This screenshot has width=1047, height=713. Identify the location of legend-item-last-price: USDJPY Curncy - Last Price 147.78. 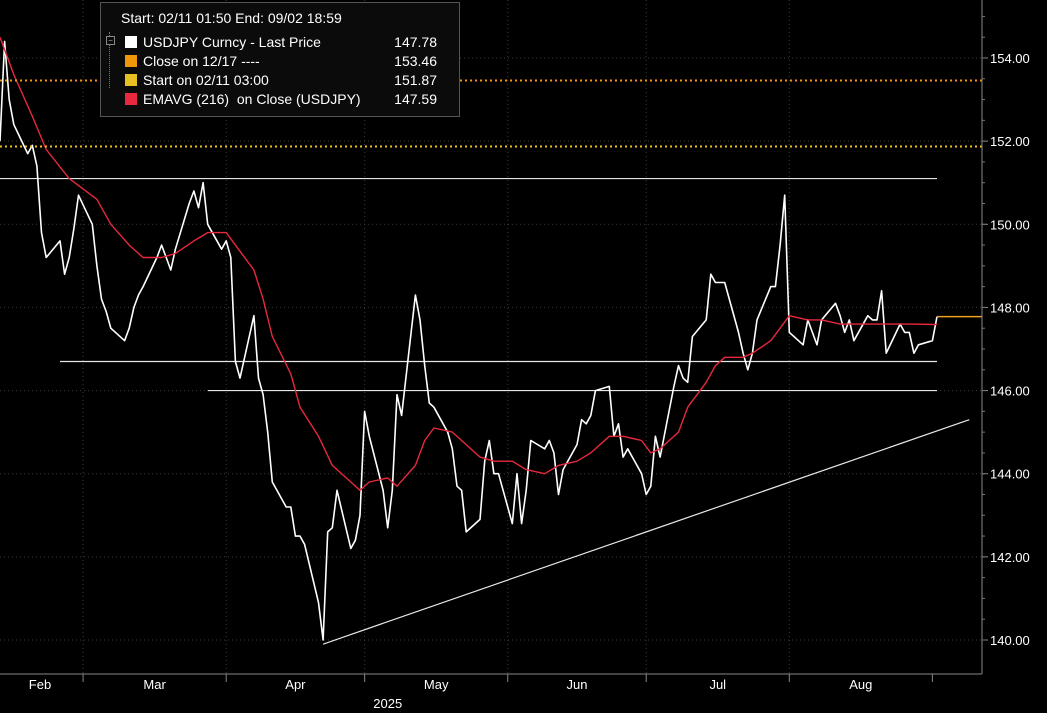
(287, 42).